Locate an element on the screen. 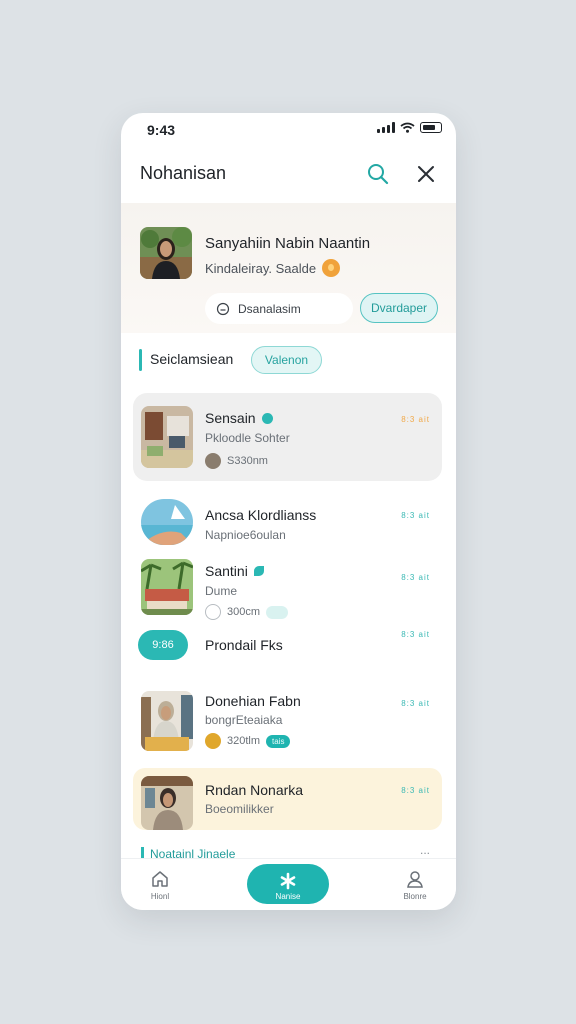  item-meta: 320tlm is located at coordinates (244, 741).